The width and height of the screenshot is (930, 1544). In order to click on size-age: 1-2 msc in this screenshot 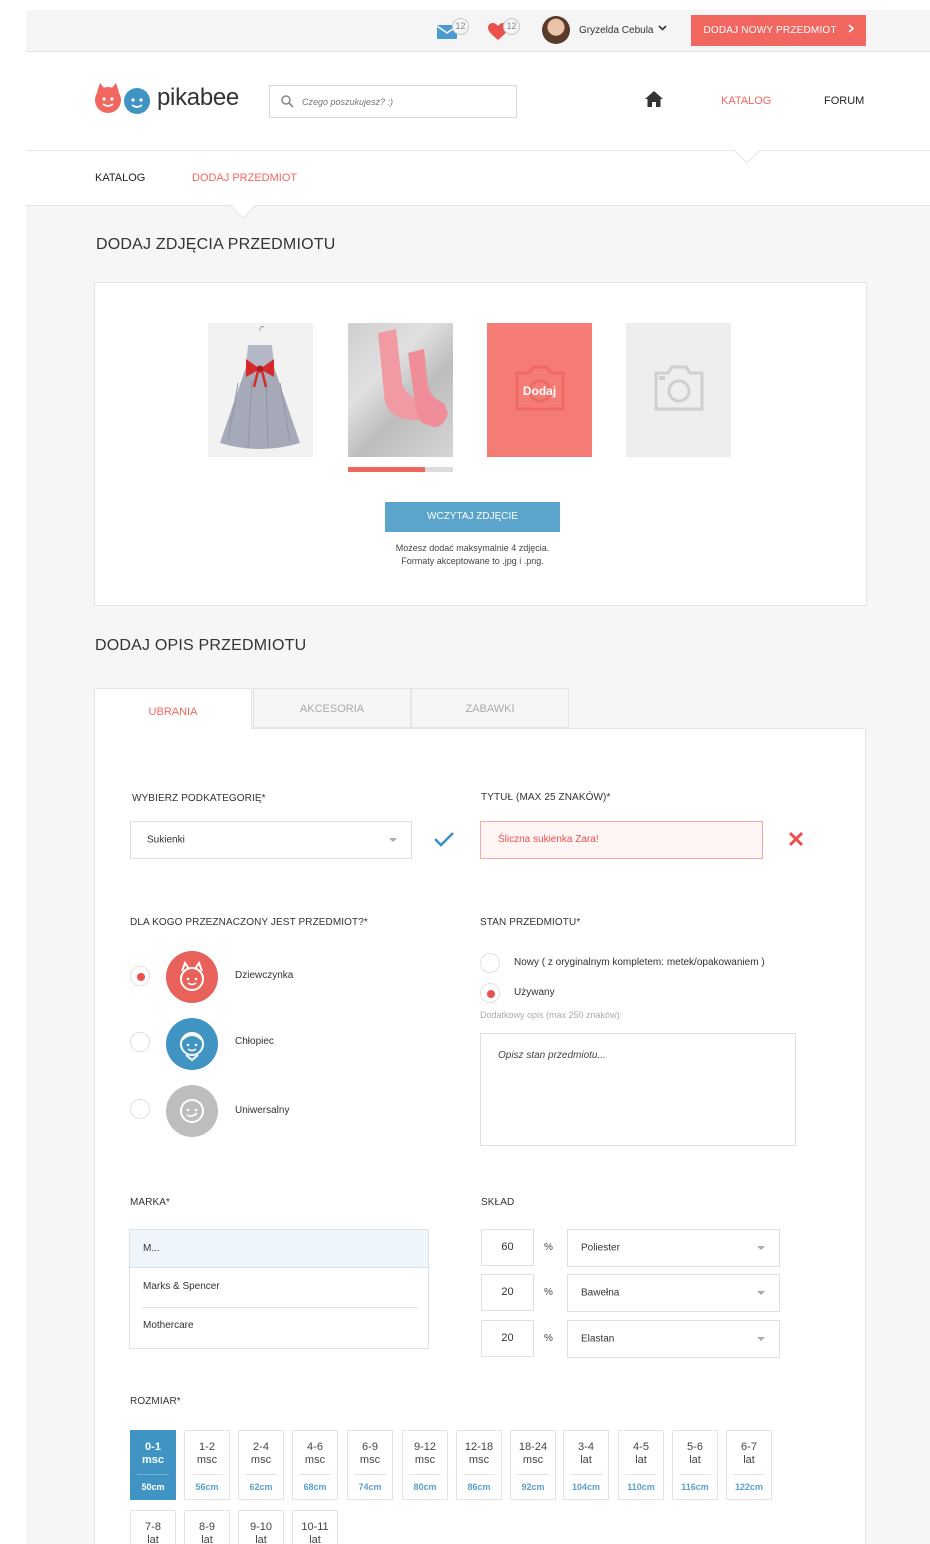, I will do `click(207, 1454)`.